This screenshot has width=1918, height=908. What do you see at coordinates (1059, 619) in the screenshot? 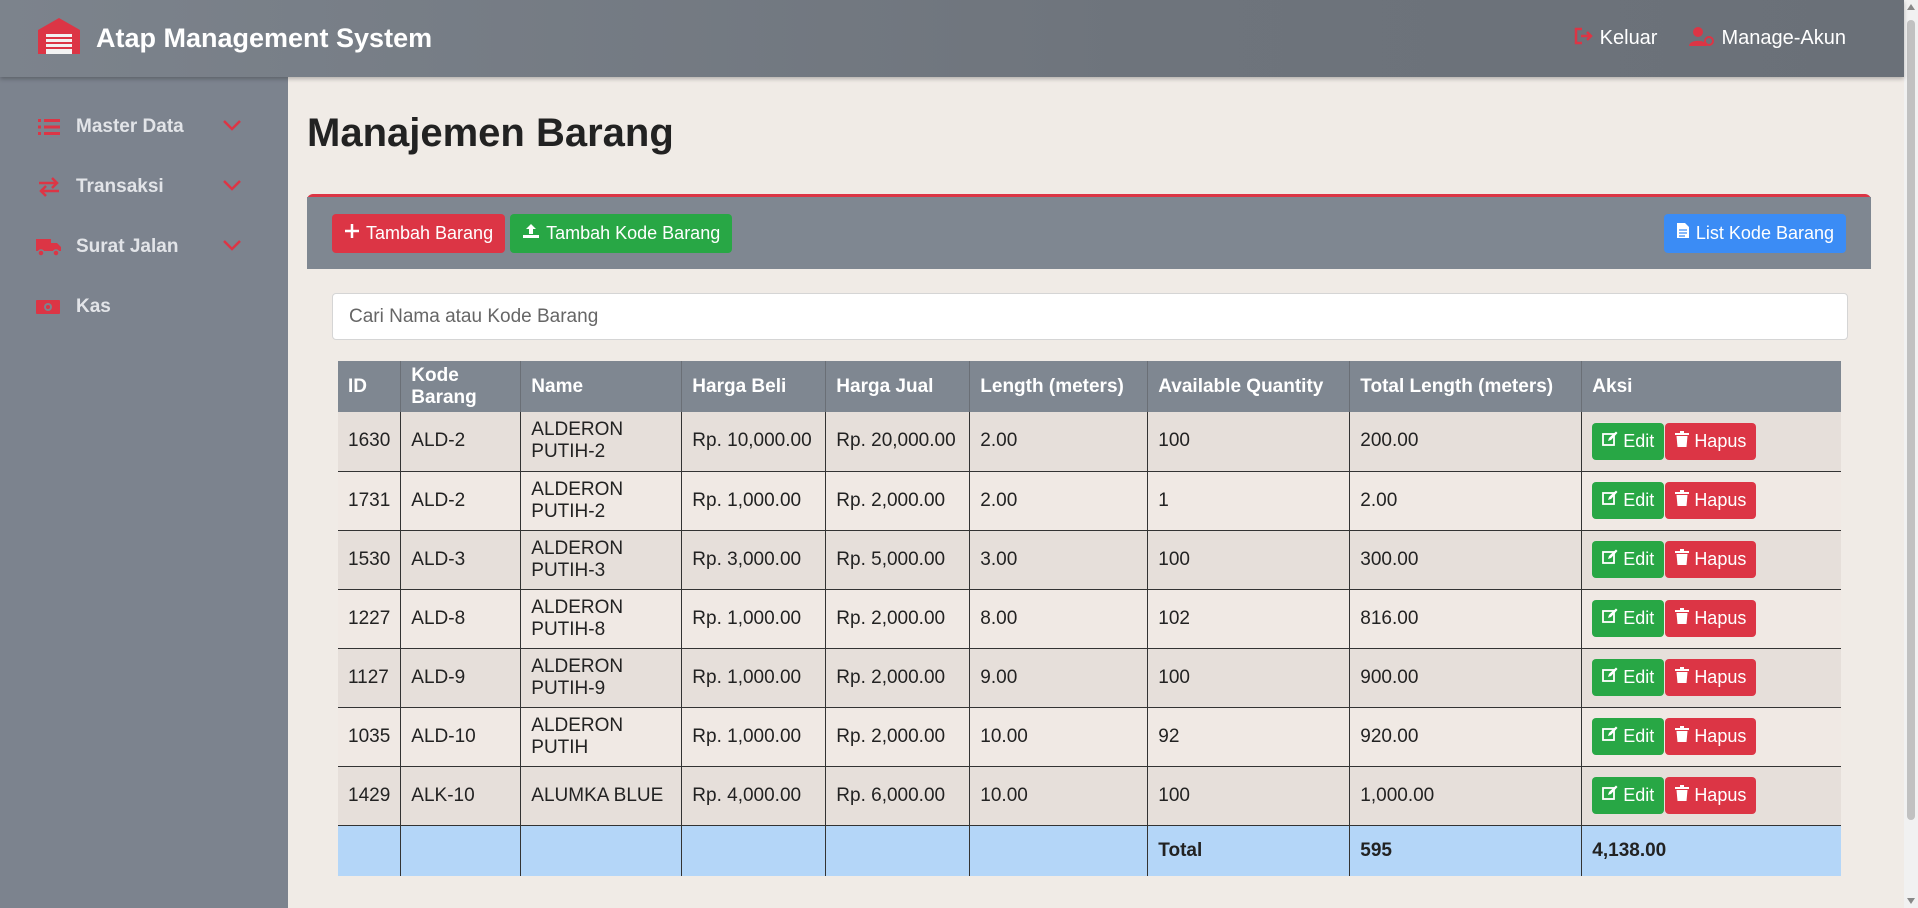
I see `table-cell: 8.00` at bounding box center [1059, 619].